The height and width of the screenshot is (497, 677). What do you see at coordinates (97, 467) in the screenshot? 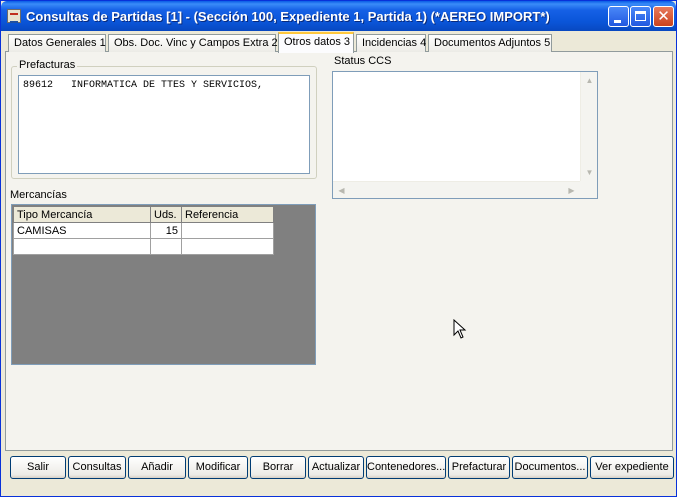
I see `consultas-button: Consultas` at bounding box center [97, 467].